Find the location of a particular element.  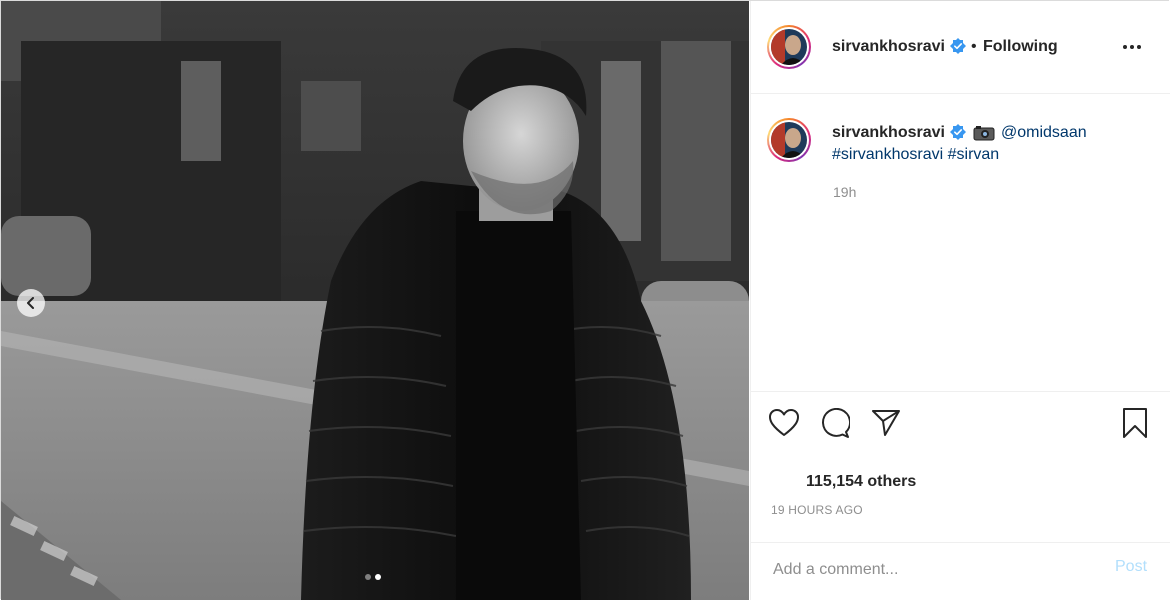

likes-count: 115,154 others is located at coordinates (861, 482).